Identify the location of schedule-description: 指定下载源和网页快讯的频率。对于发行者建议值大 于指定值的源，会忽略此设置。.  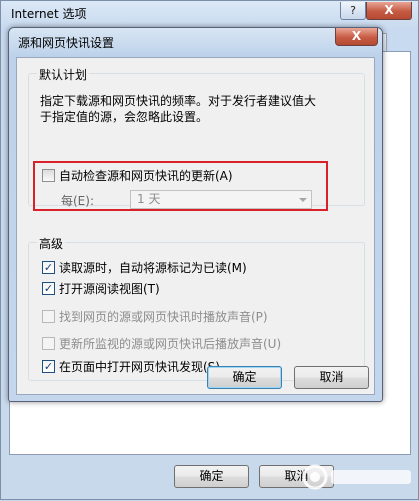
(200, 109).